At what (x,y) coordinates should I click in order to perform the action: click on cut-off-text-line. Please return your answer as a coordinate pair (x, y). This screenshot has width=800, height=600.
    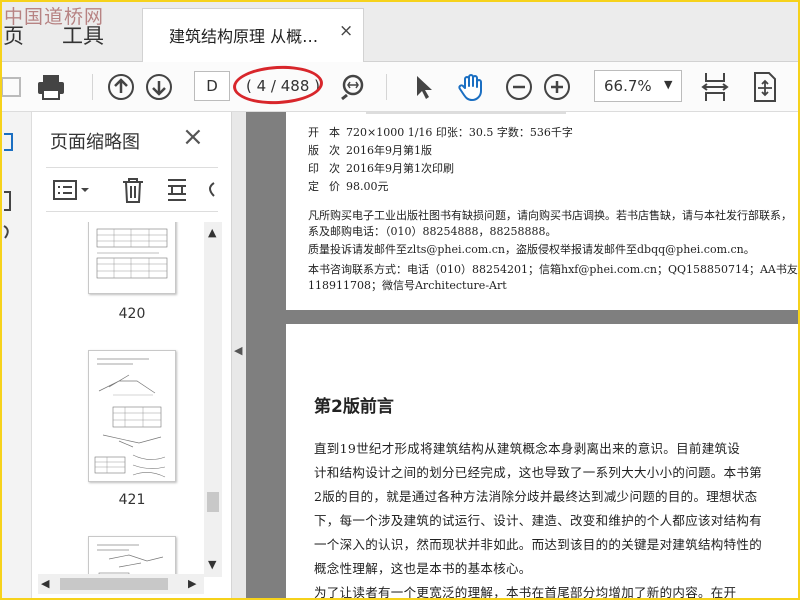
    Looking at the image, I should click on (466, 113).